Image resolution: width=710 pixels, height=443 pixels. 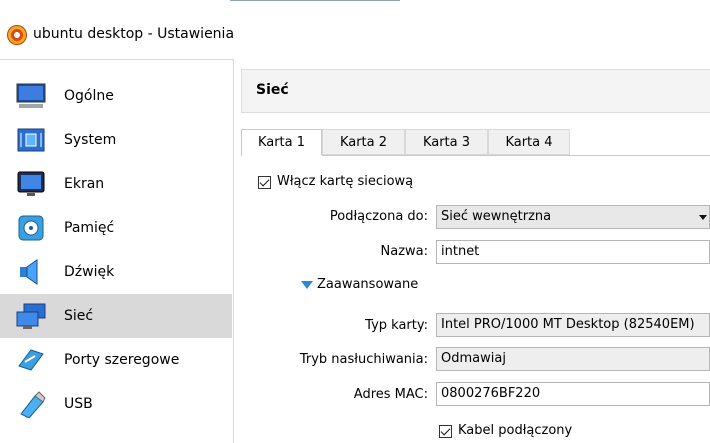 I want to click on name-field: intnet, so click(x=573, y=252).